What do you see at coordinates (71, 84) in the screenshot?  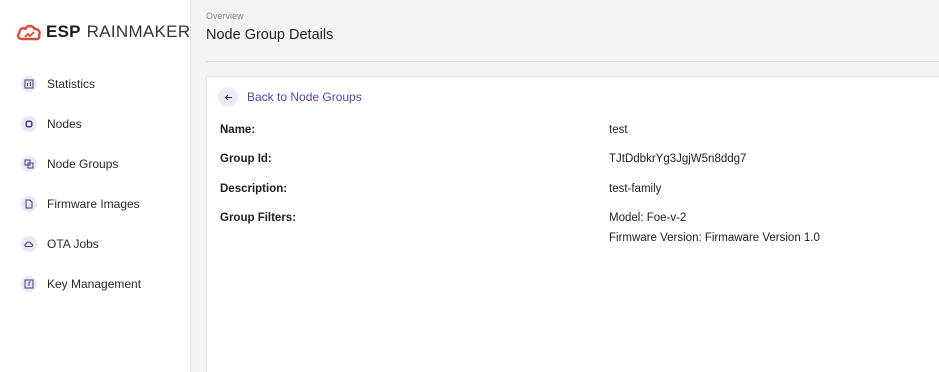 I see `sidebar-item-label: Statistics` at bounding box center [71, 84].